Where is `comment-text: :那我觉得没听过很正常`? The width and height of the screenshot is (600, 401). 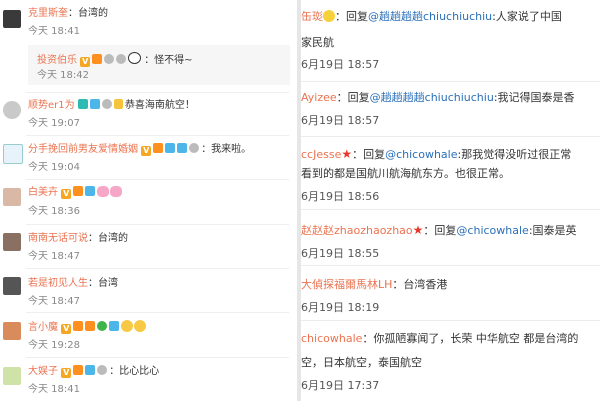 comment-text: :那我觉得没听过很正常 is located at coordinates (514, 154).